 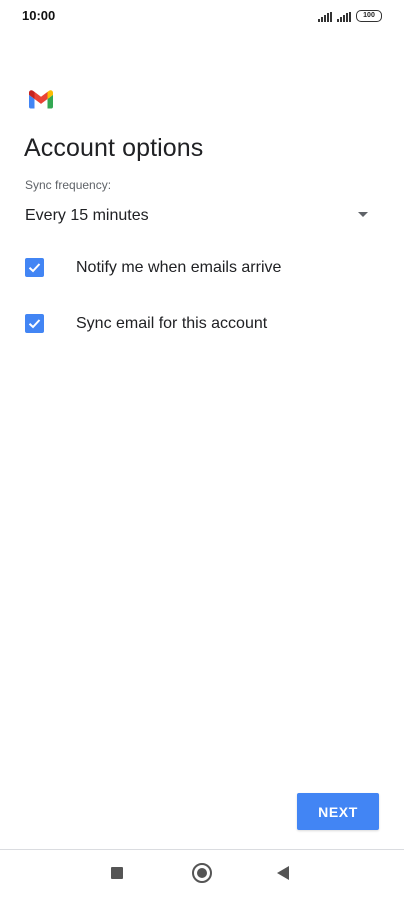 I want to click on battery-level: 100, so click(x=369, y=15).